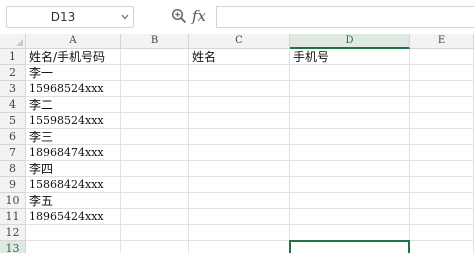  Describe the element at coordinates (66, 217) in the screenshot. I see `cell-a11: 18965424xxx` at that location.